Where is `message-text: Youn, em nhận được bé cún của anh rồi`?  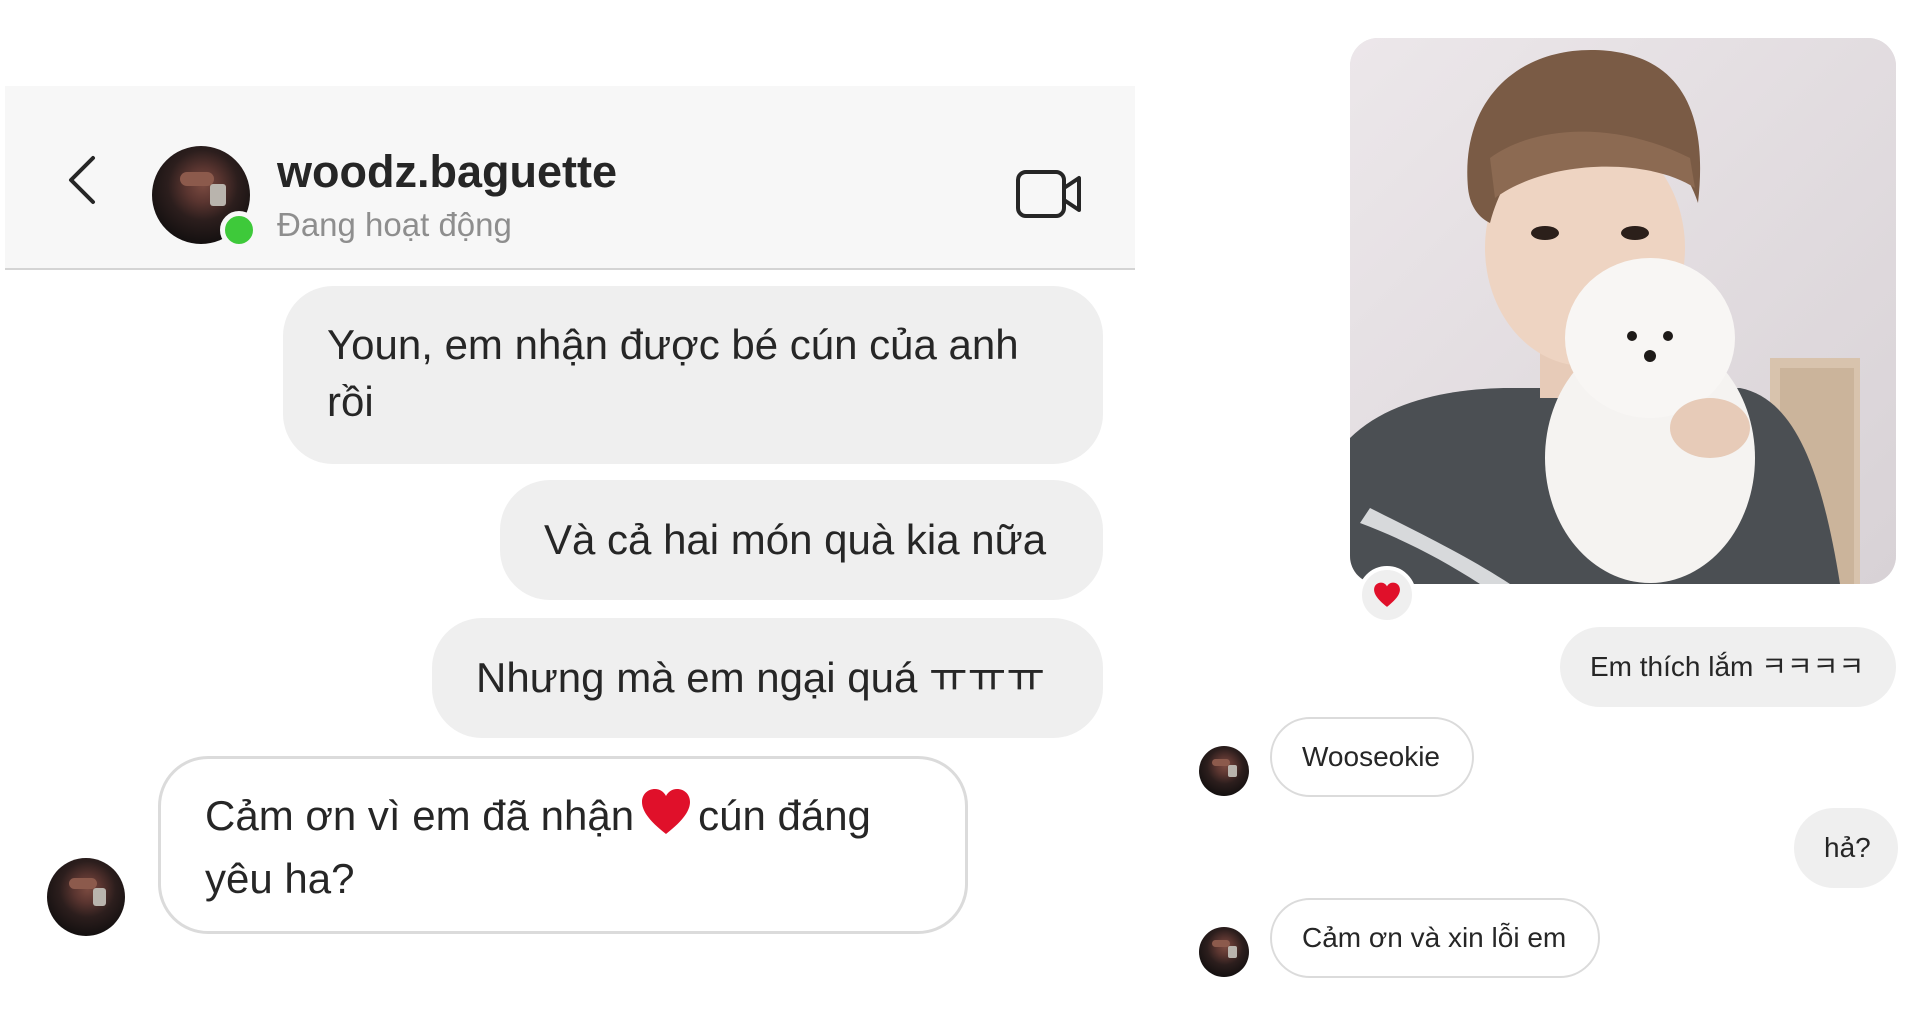 message-text: Youn, em nhận được bé cún của anh rồi is located at coordinates (673, 373).